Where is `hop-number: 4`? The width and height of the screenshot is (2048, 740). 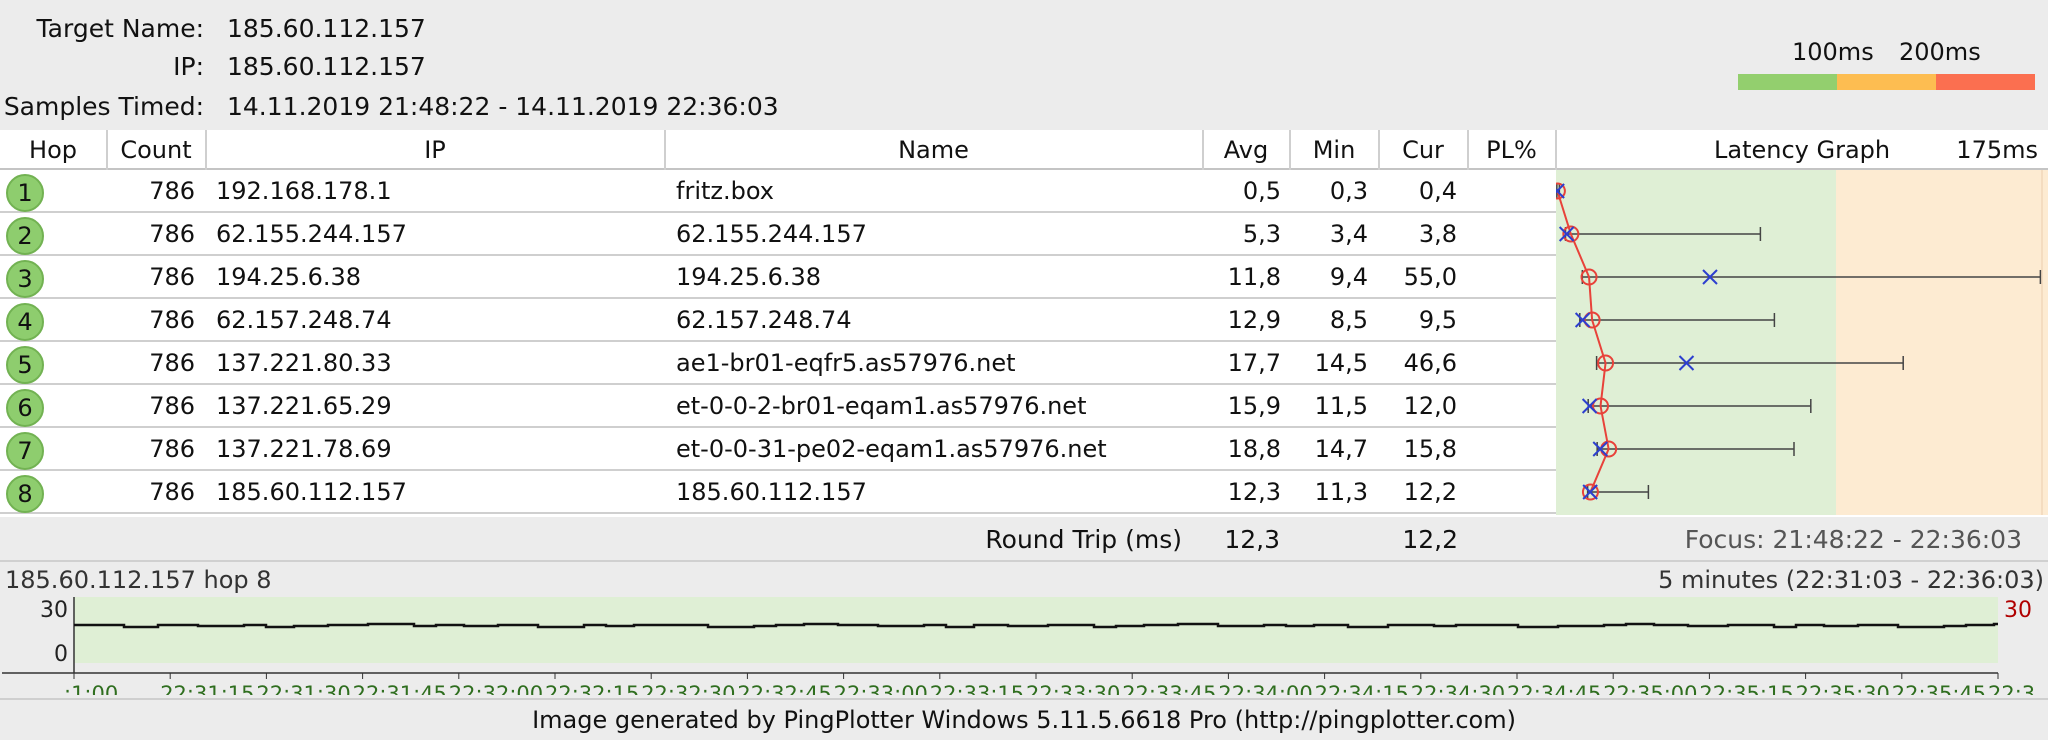
hop-number: 4 is located at coordinates (25, 322).